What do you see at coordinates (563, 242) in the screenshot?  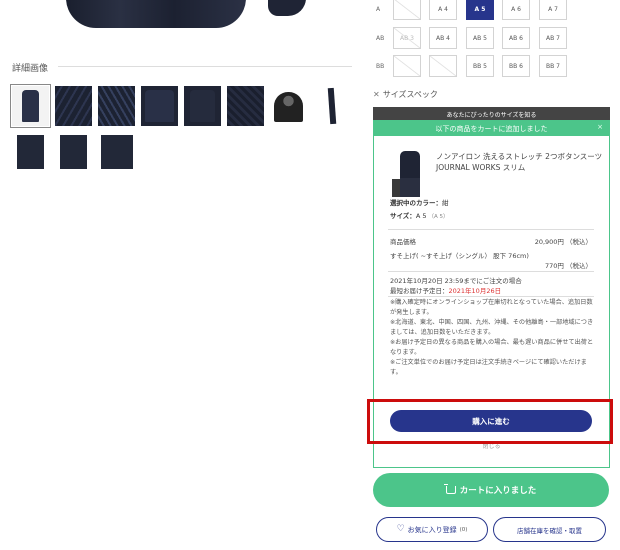 I see `price-value: 20,900円 （税込）` at bounding box center [563, 242].